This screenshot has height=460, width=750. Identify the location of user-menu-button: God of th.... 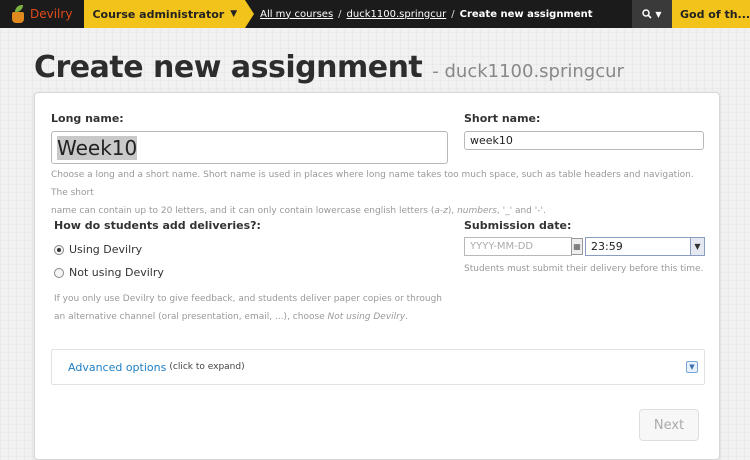
(711, 14).